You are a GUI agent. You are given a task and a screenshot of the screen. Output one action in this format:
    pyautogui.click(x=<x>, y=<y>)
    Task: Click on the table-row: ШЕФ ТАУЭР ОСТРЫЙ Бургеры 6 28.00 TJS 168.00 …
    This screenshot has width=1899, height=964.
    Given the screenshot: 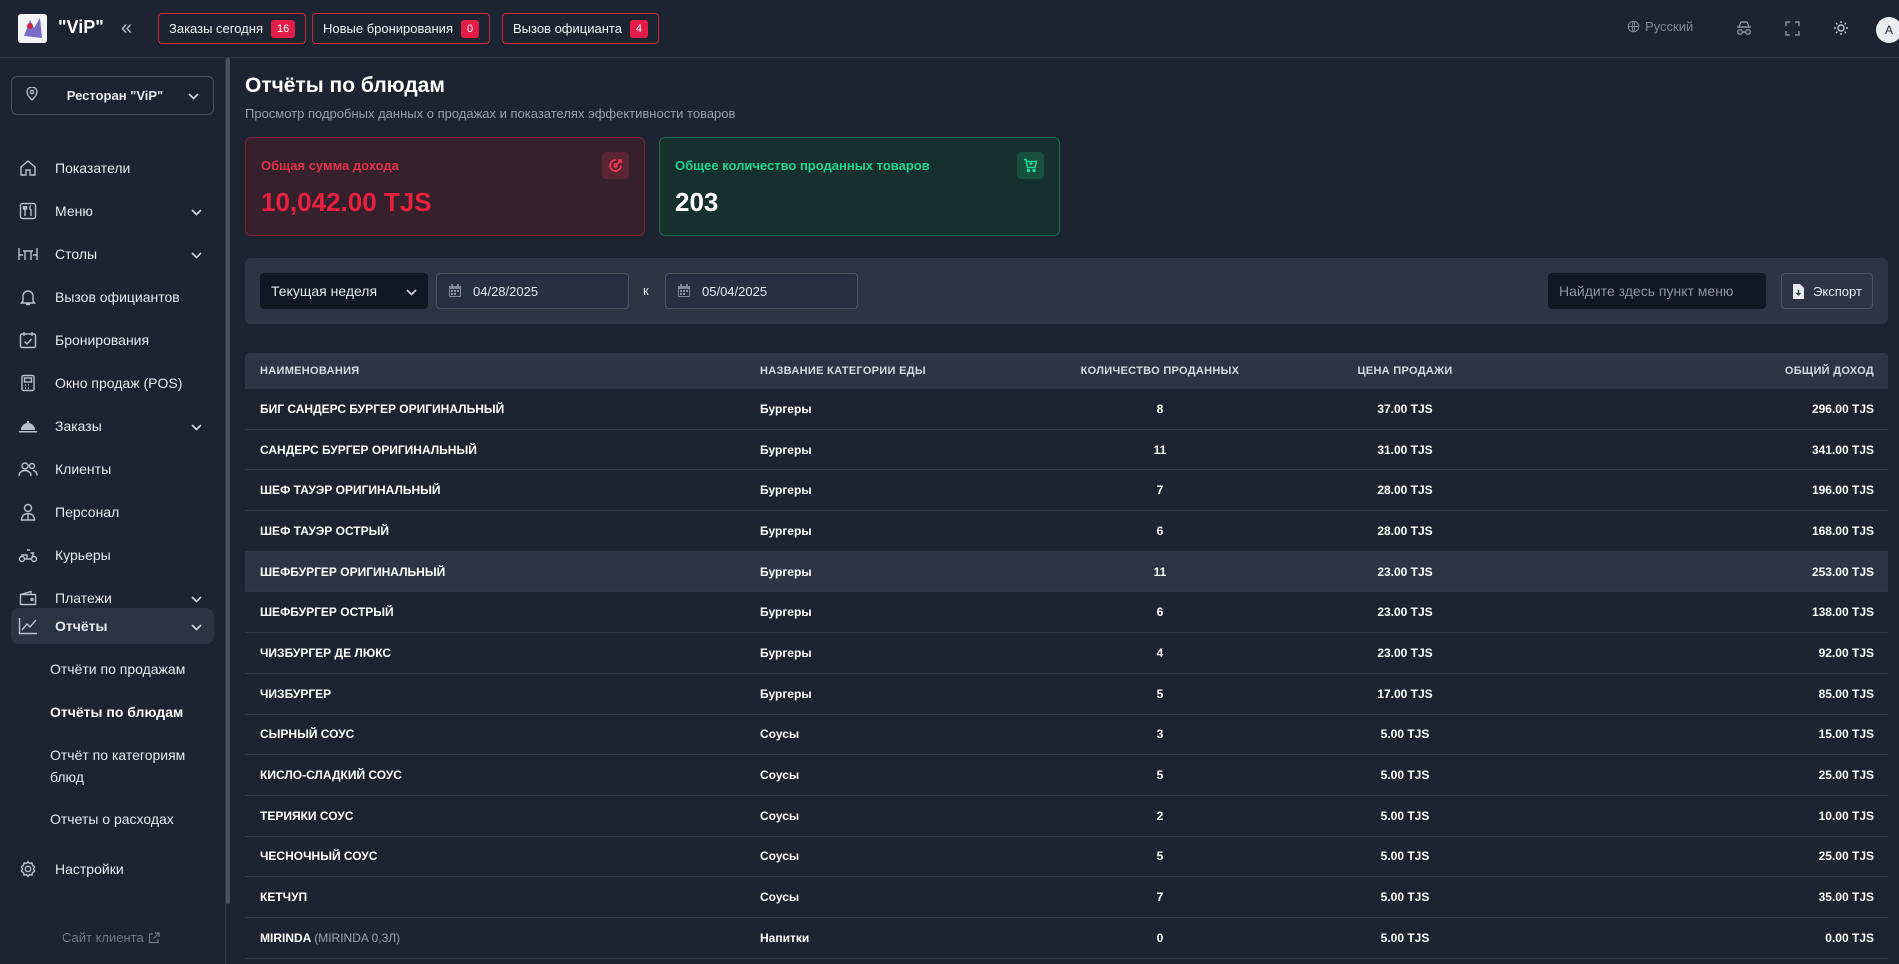 What is the action you would take?
    pyautogui.click(x=1066, y=531)
    